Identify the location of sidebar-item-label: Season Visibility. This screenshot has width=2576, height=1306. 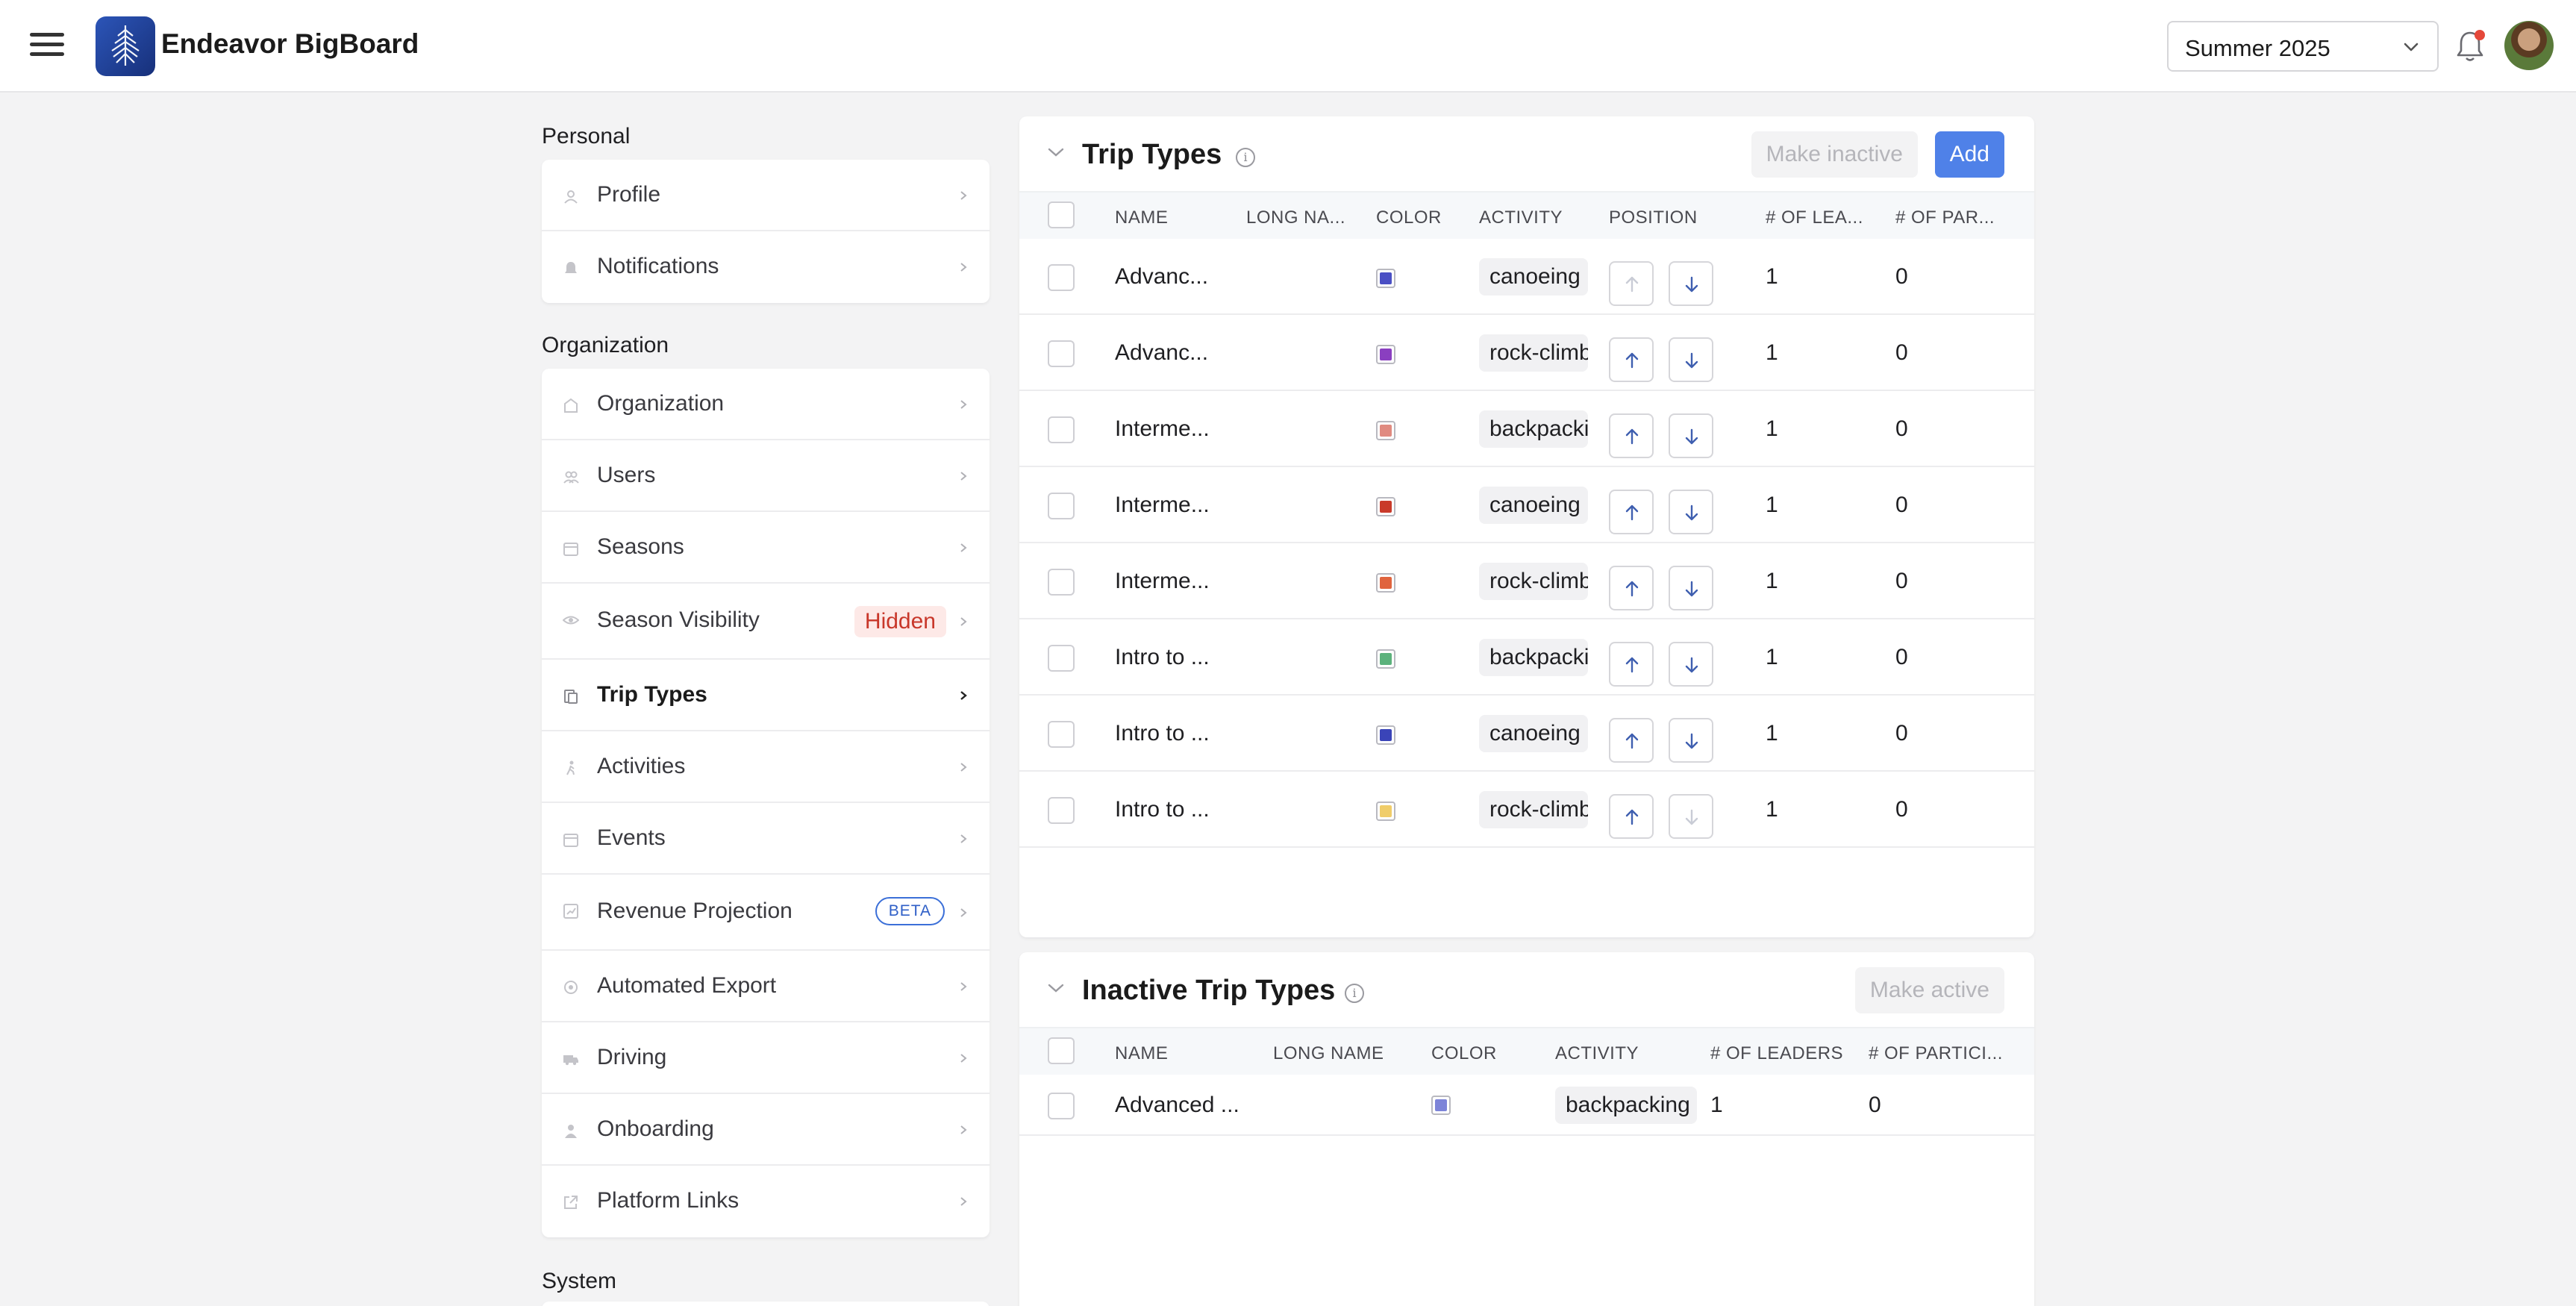
(678, 619).